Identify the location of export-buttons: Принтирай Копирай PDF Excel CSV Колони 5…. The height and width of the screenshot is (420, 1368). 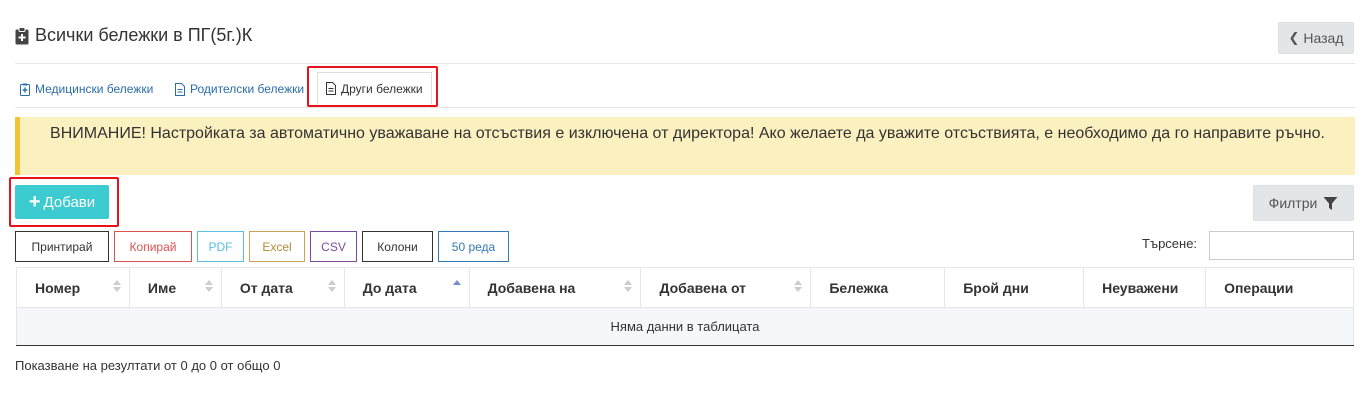
(264, 246).